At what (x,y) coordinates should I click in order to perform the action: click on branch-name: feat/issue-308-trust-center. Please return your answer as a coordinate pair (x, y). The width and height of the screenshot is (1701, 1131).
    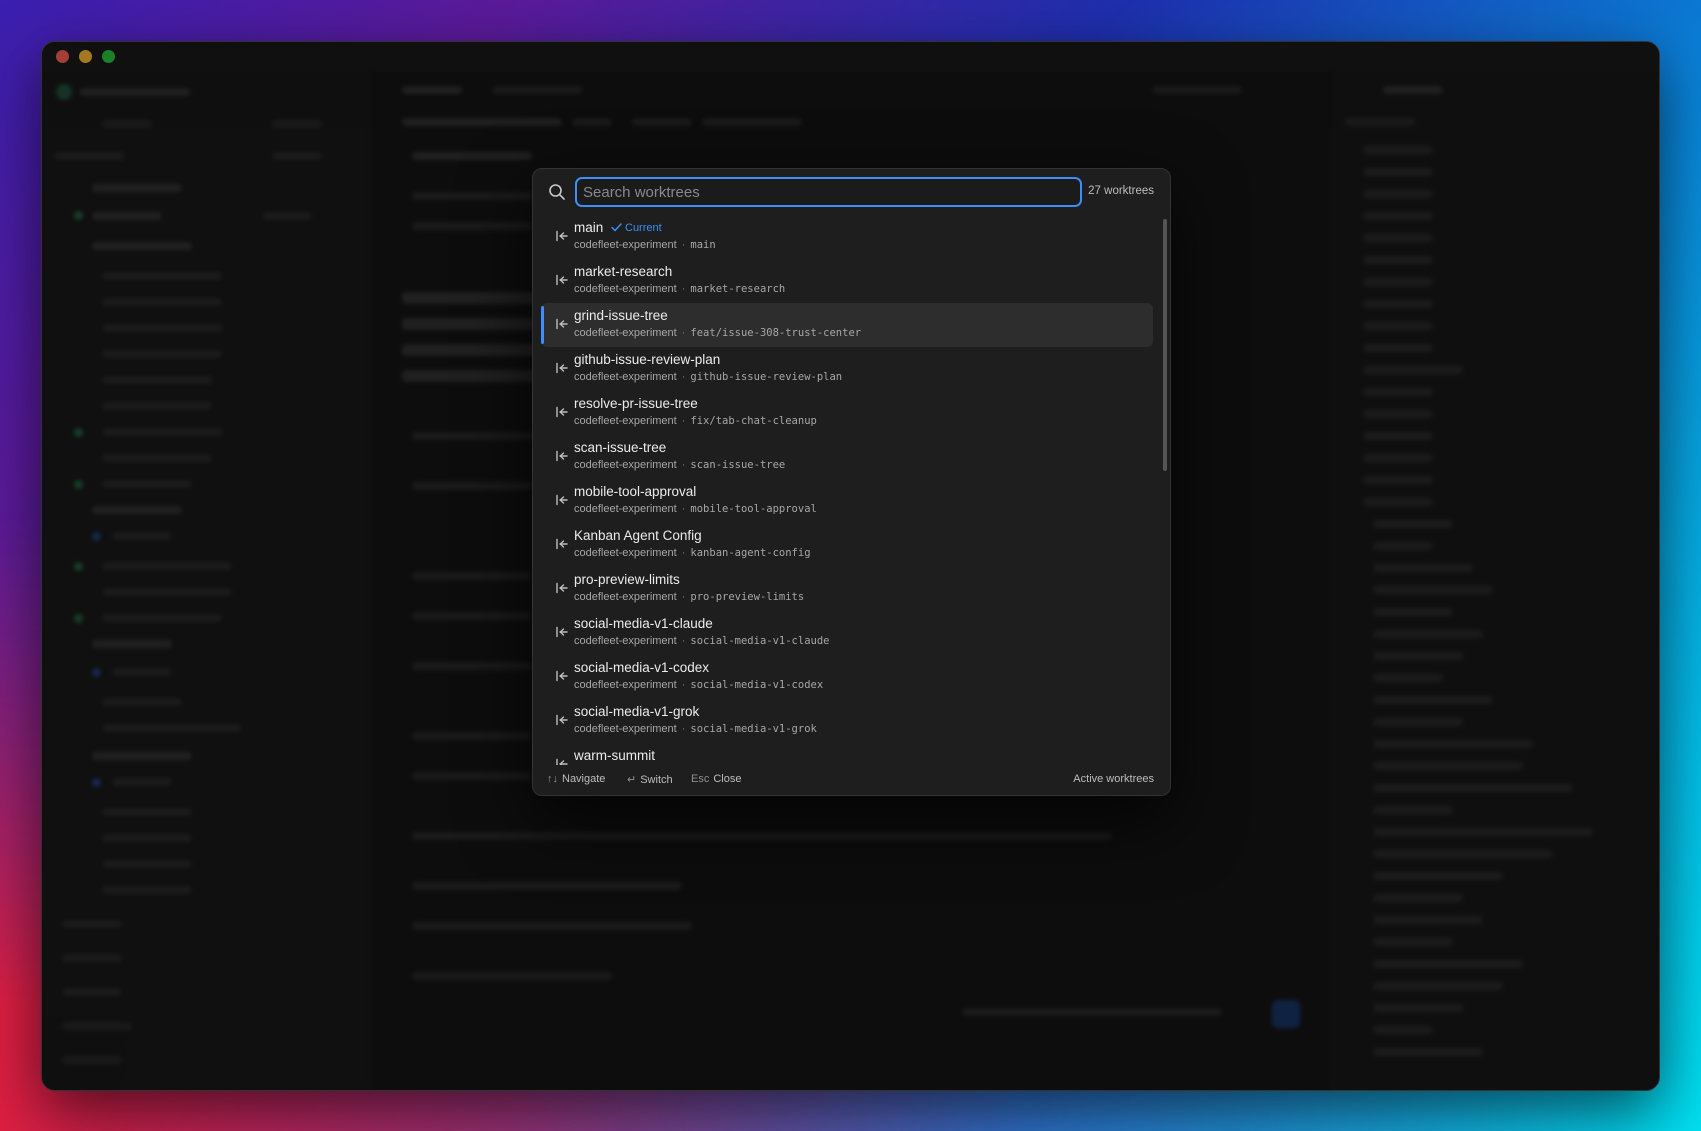
    Looking at the image, I should click on (776, 333).